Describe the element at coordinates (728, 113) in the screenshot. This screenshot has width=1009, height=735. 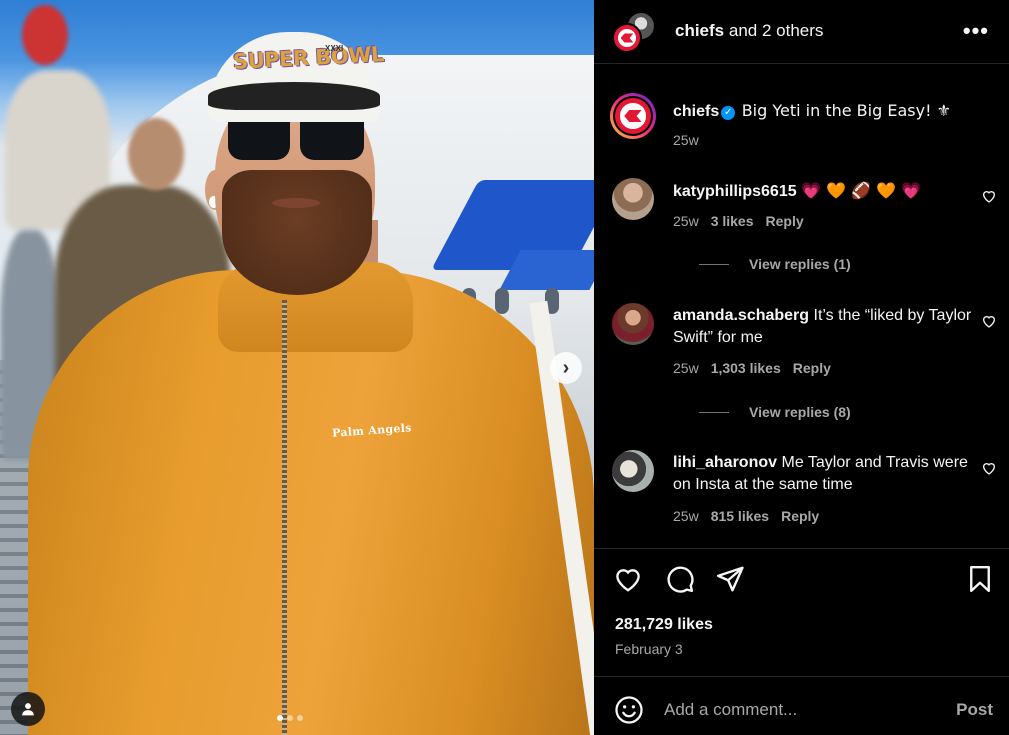
I see `verified-icon: ✓` at that location.